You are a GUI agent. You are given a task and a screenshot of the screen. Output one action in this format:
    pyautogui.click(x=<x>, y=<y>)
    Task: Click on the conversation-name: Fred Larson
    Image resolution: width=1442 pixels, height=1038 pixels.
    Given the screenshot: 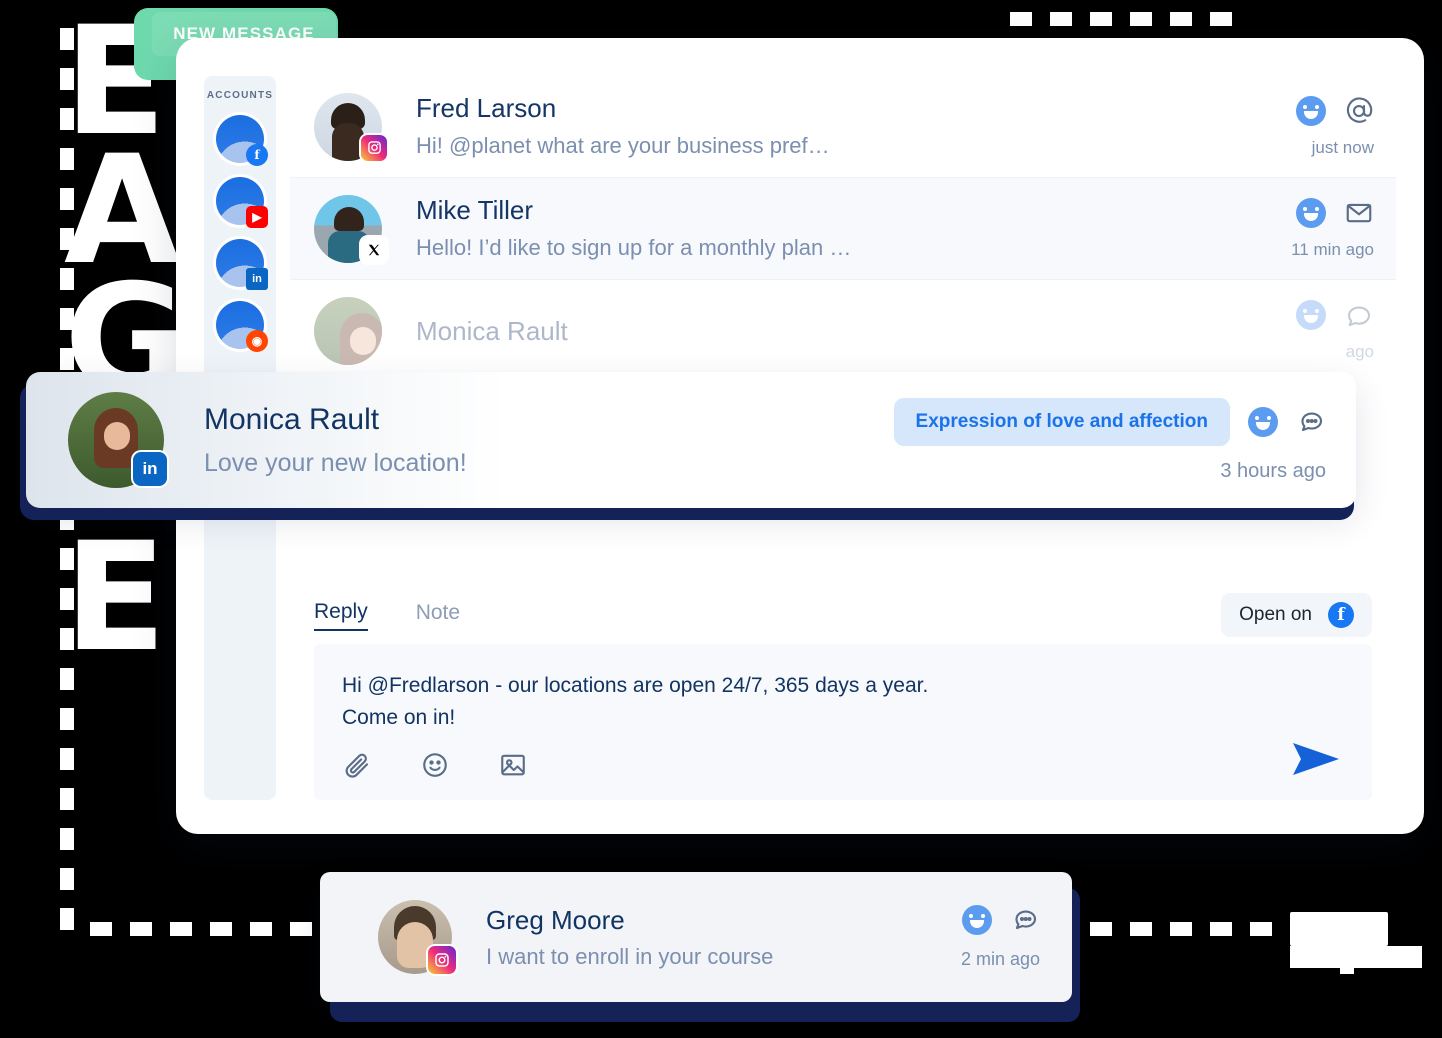 What is the action you would take?
    pyautogui.click(x=486, y=108)
    